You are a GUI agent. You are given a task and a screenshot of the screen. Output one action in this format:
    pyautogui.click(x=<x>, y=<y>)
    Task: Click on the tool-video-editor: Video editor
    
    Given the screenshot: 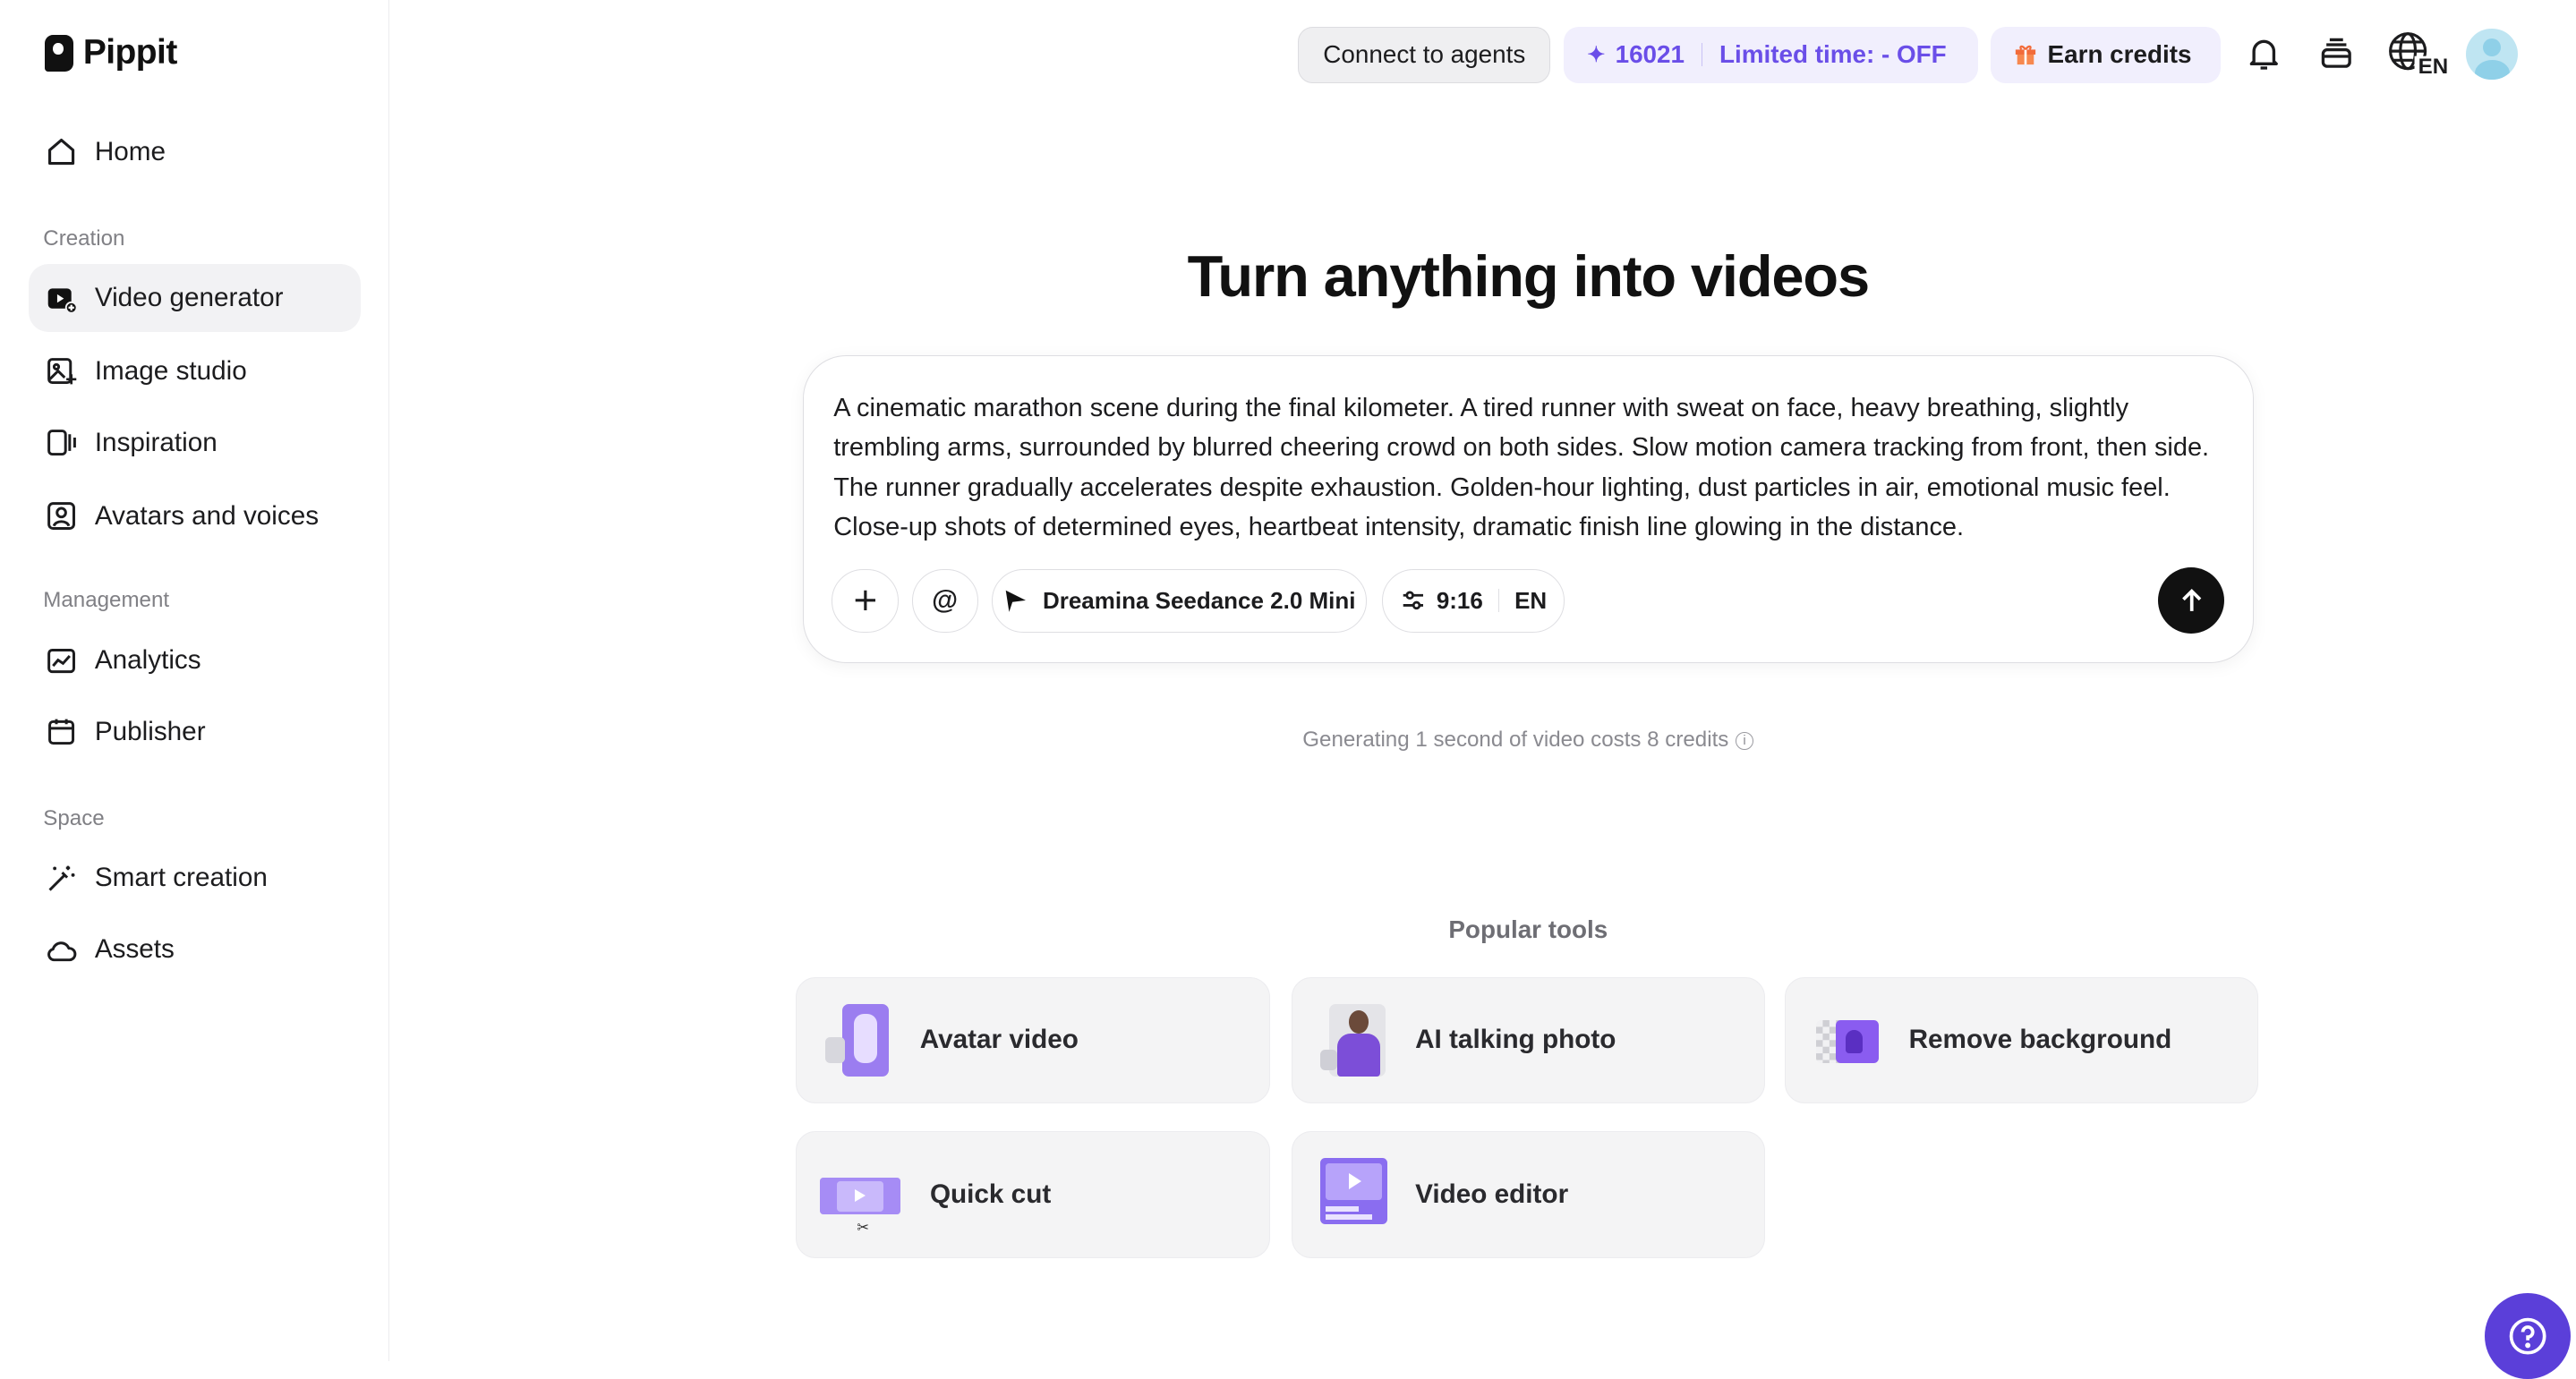 What is the action you would take?
    pyautogui.click(x=1528, y=1194)
    